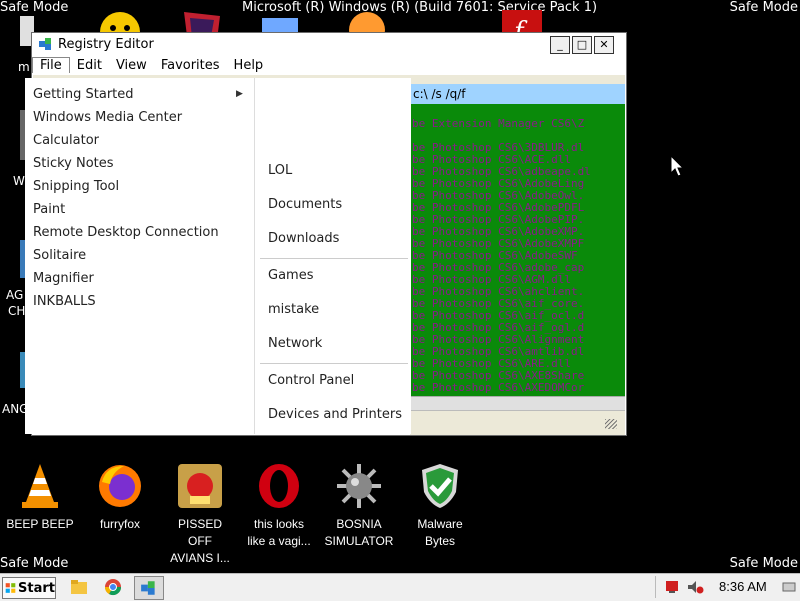  I want to click on safe-mode-label-tl: Safe Mode, so click(34, 7).